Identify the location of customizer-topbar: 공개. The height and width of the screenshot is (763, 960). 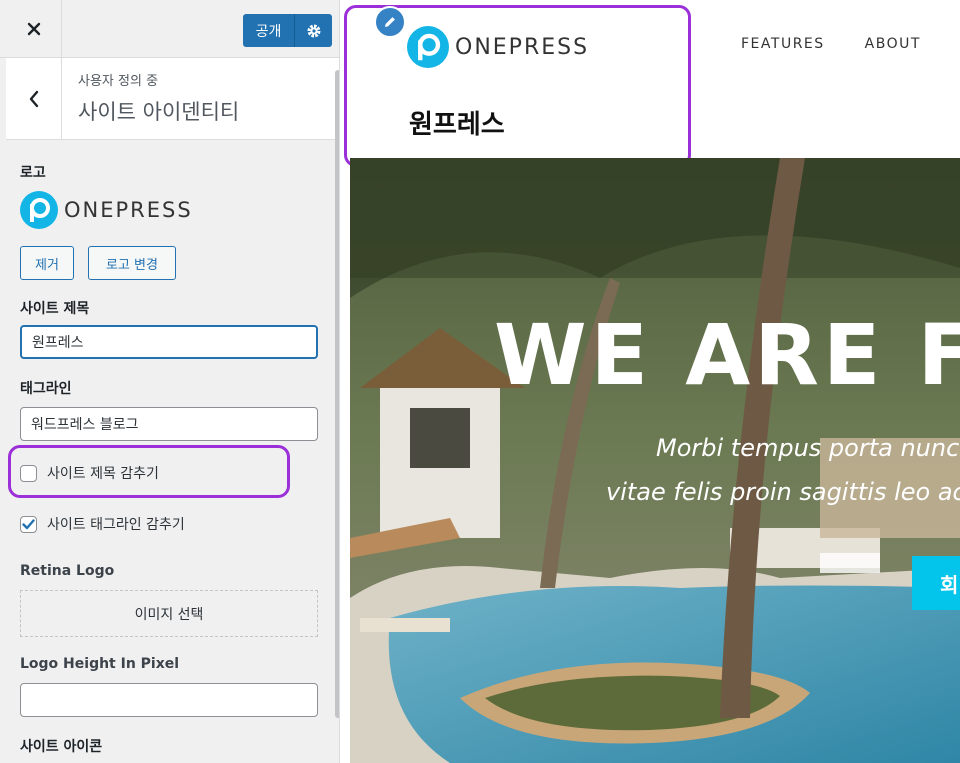
(169, 29).